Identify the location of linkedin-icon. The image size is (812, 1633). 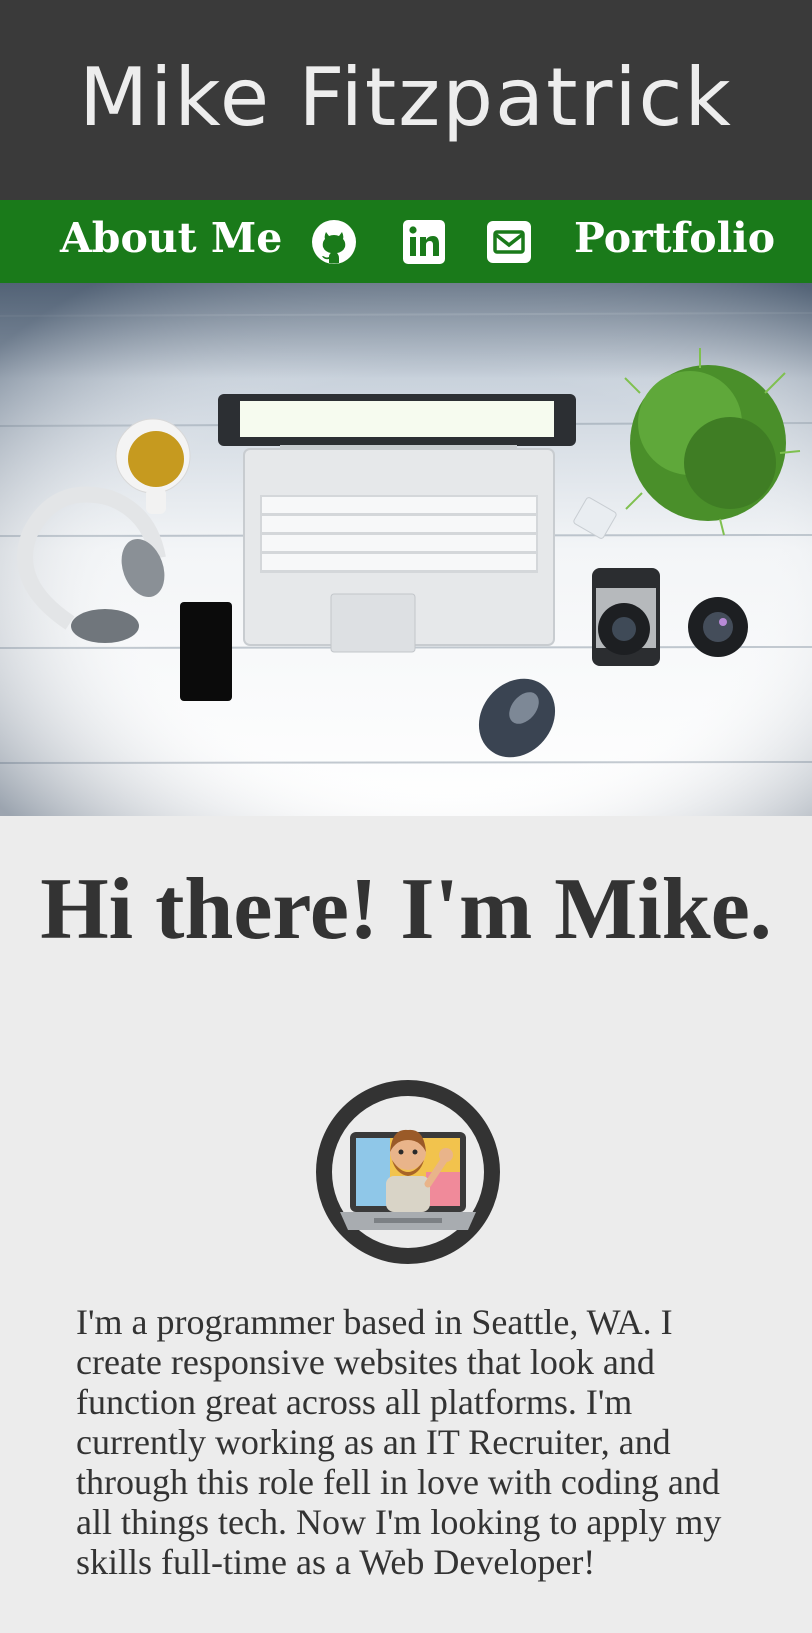
(424, 242).